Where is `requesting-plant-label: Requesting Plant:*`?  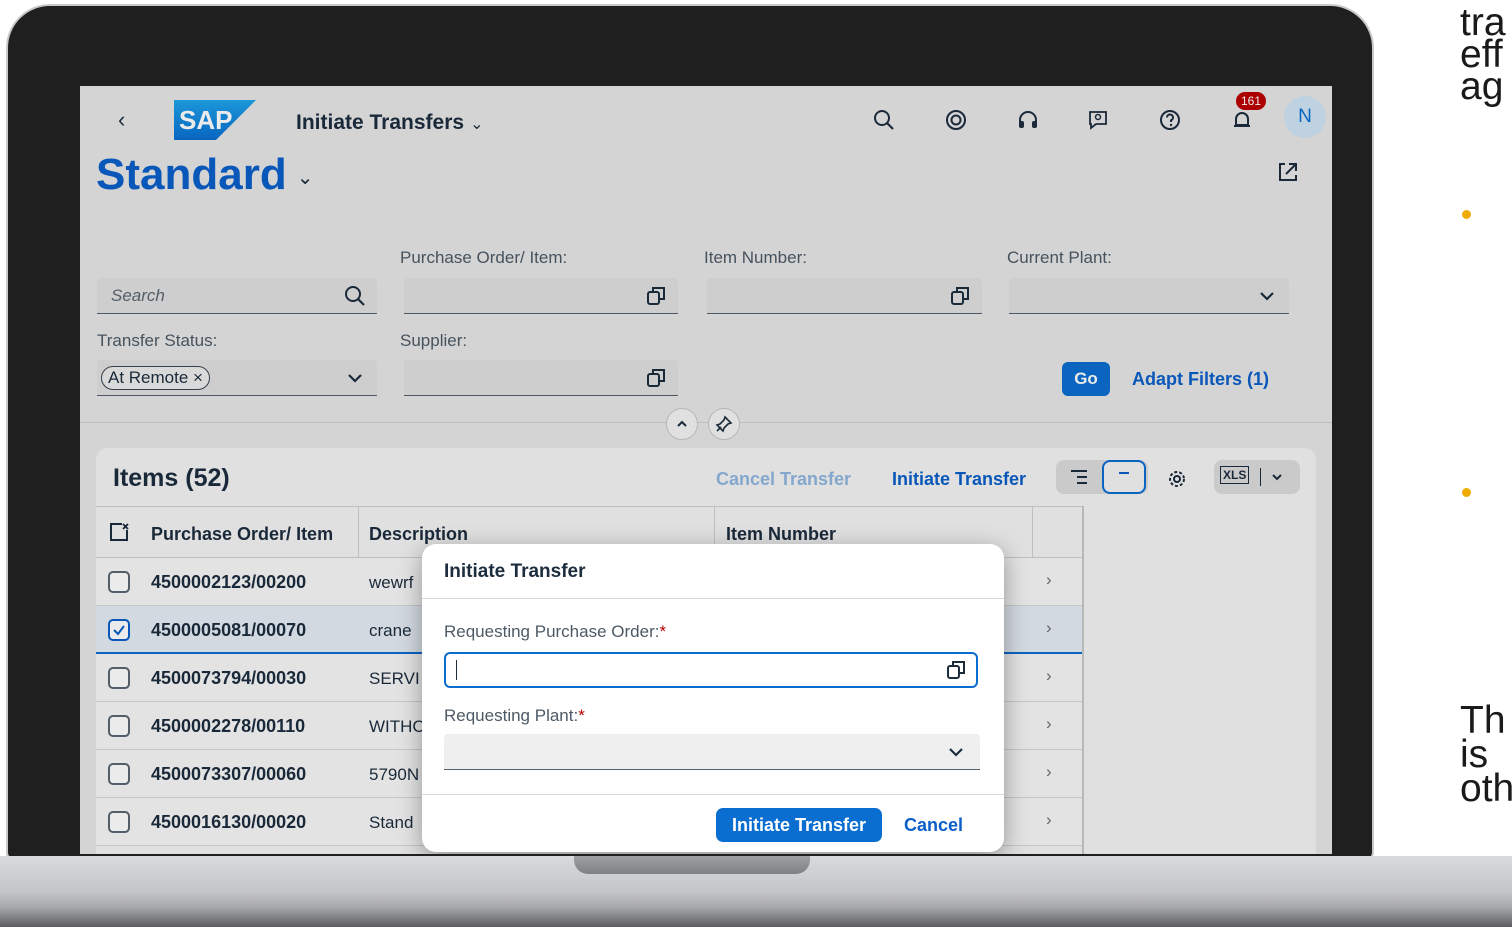
requesting-plant-label: Requesting Plant:* is located at coordinates (514, 716).